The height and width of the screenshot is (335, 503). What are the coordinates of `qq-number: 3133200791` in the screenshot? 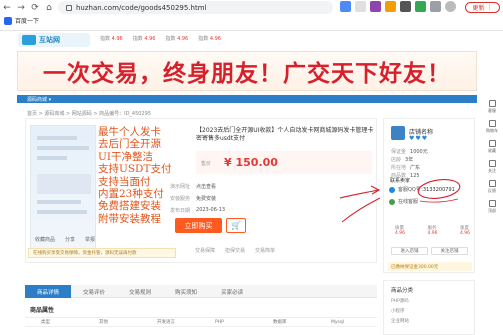 It's located at (439, 190).